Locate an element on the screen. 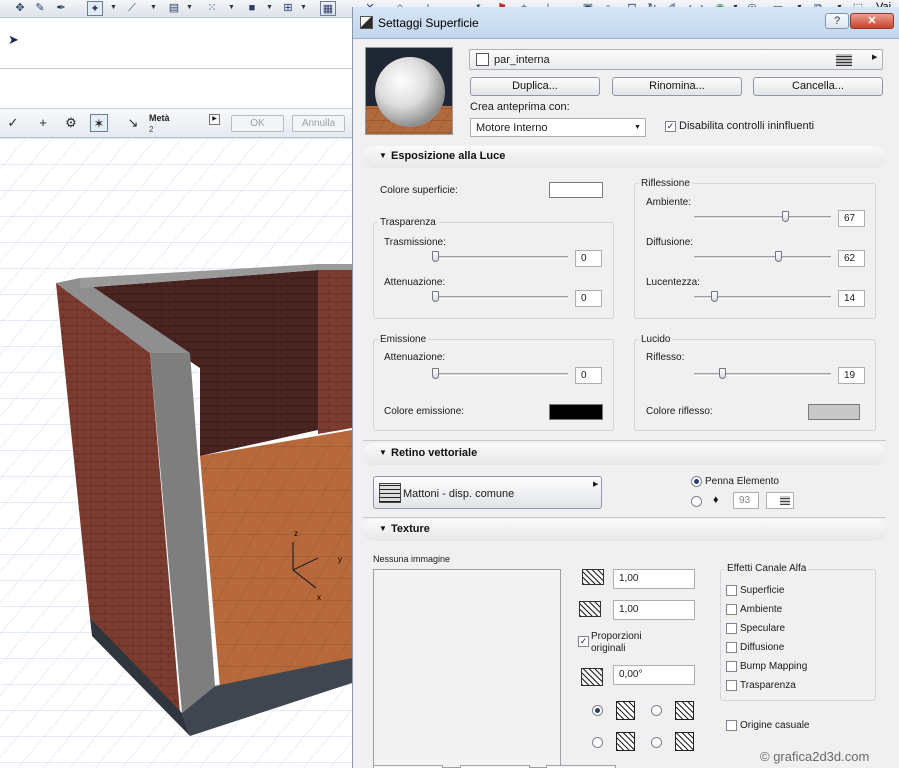  riflesso-input: 19 is located at coordinates (851, 375).